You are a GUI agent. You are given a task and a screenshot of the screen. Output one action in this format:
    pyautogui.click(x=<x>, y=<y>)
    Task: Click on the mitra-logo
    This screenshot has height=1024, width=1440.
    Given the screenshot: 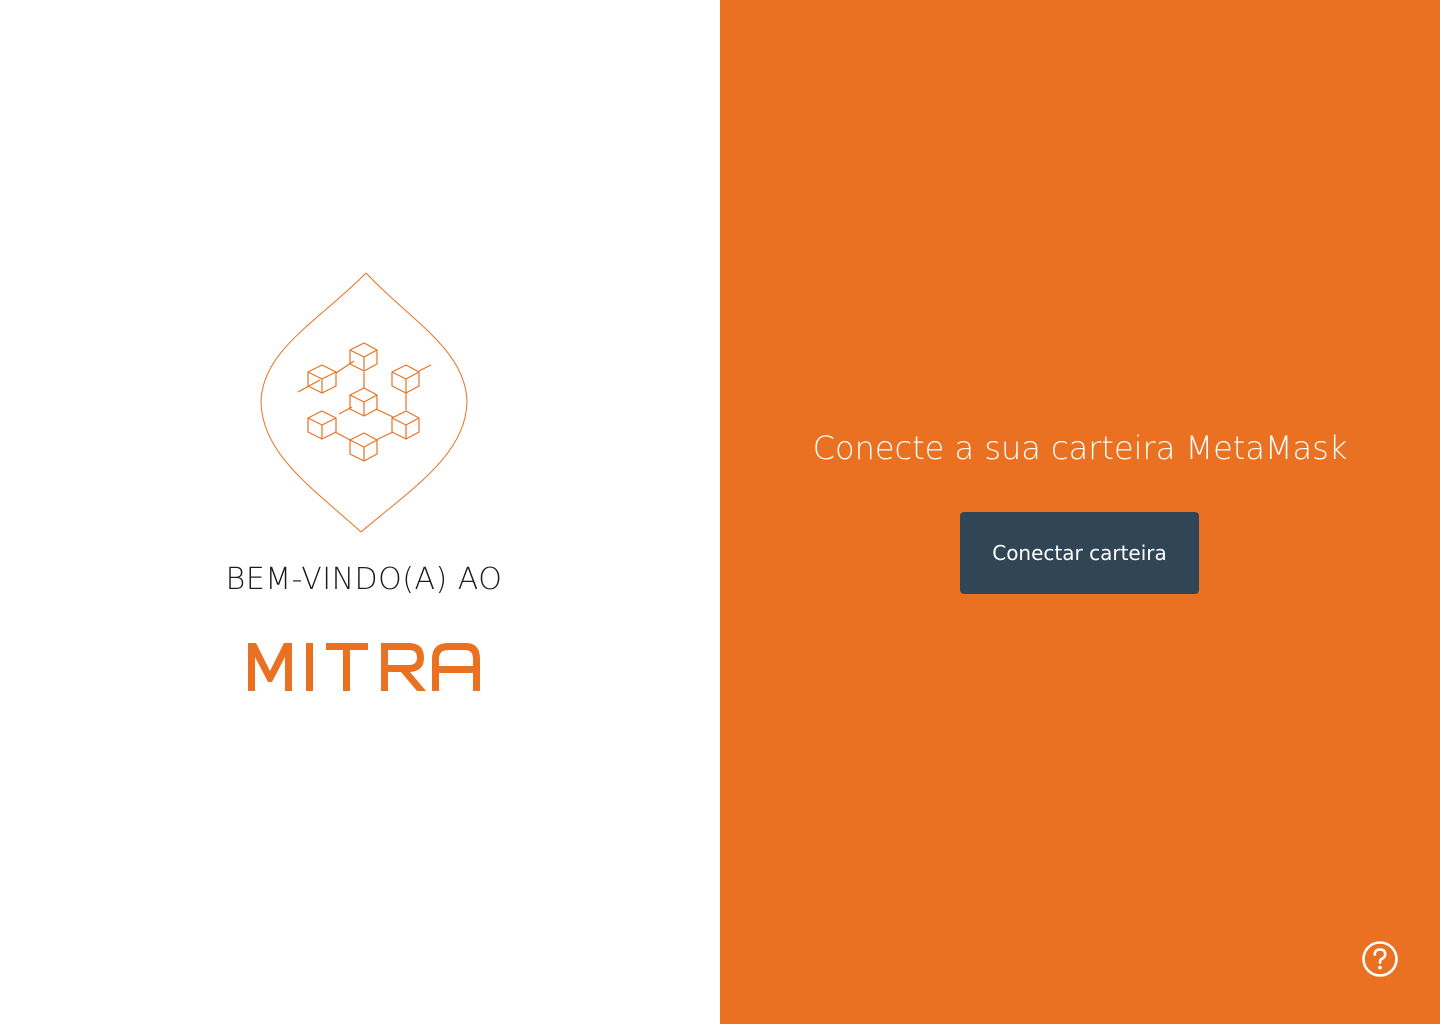 What is the action you would take?
    pyautogui.click(x=364, y=667)
    